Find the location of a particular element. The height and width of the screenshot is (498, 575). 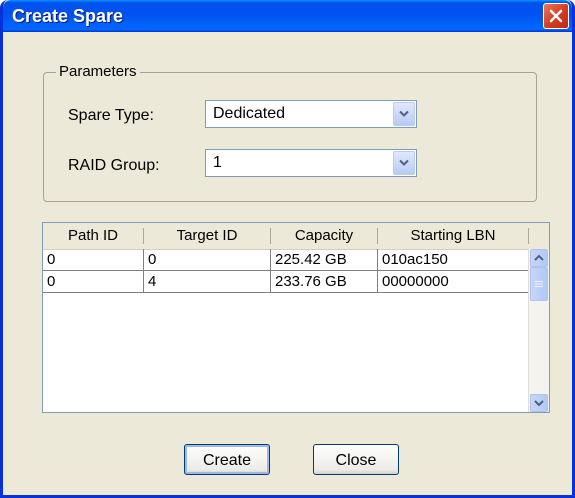

raid-group-value: 1 is located at coordinates (217, 162).